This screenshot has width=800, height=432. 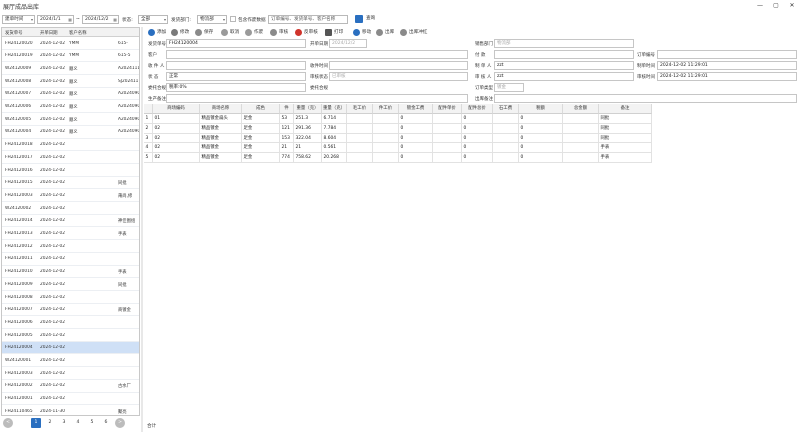 What do you see at coordinates (416, 109) in the screenshot?
I see `grid-header-cell: 镀金工费` at bounding box center [416, 109].